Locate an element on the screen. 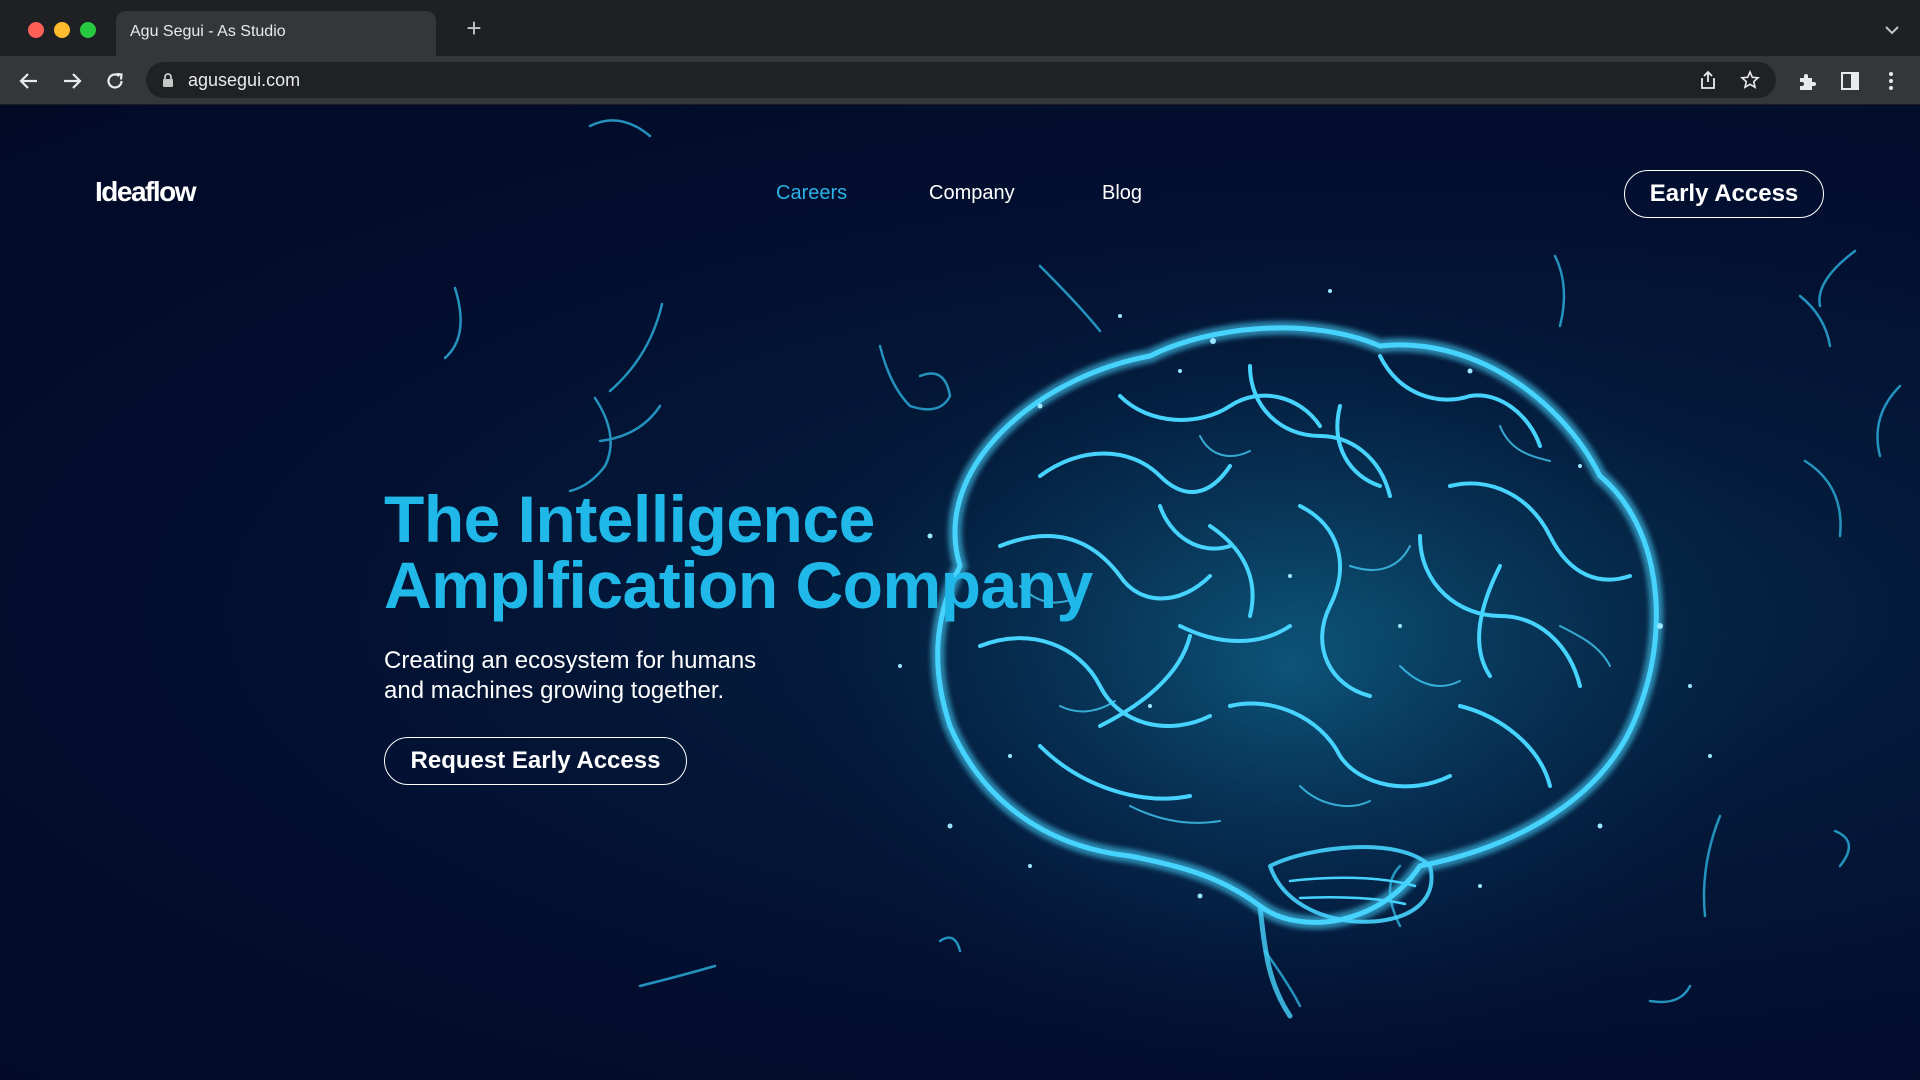 The image size is (1920, 1080). address-bar: agusegui.com is located at coordinates (961, 80).